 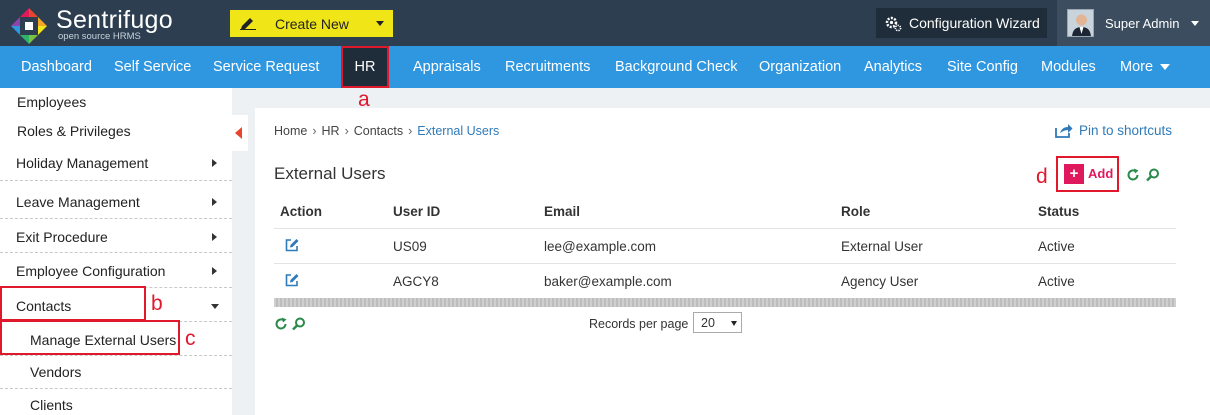 I want to click on cell-user-id: US09, so click(x=410, y=246).